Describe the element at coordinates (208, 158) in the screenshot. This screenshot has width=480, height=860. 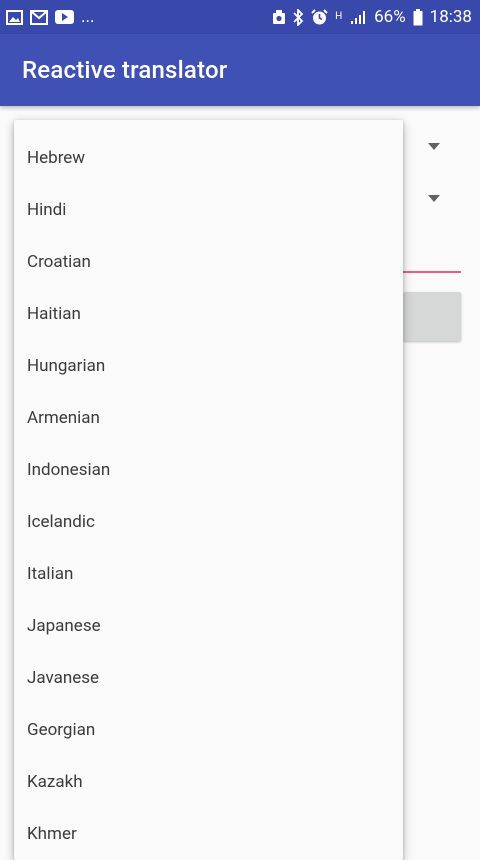
I see `language-option: Hebrew` at that location.